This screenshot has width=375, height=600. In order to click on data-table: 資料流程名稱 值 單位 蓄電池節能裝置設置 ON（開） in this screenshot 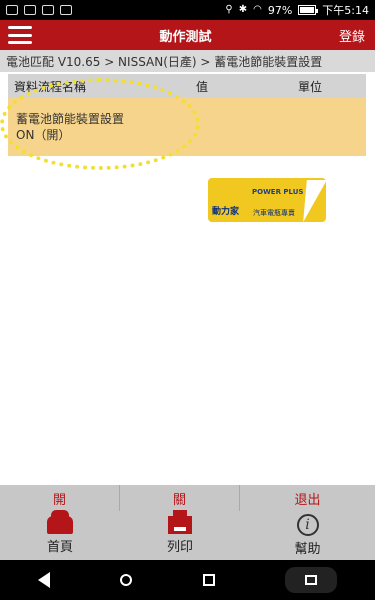, I will do `click(187, 115)`.